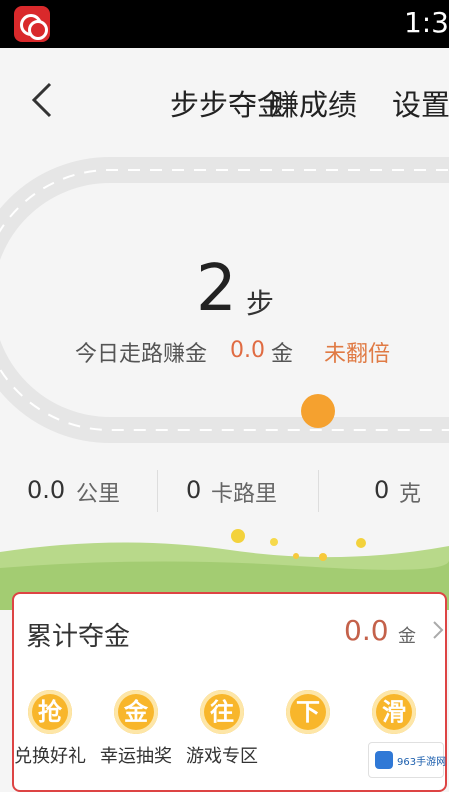  What do you see at coordinates (394, 712) in the screenshot?
I see `coin-icon: 滑` at bounding box center [394, 712].